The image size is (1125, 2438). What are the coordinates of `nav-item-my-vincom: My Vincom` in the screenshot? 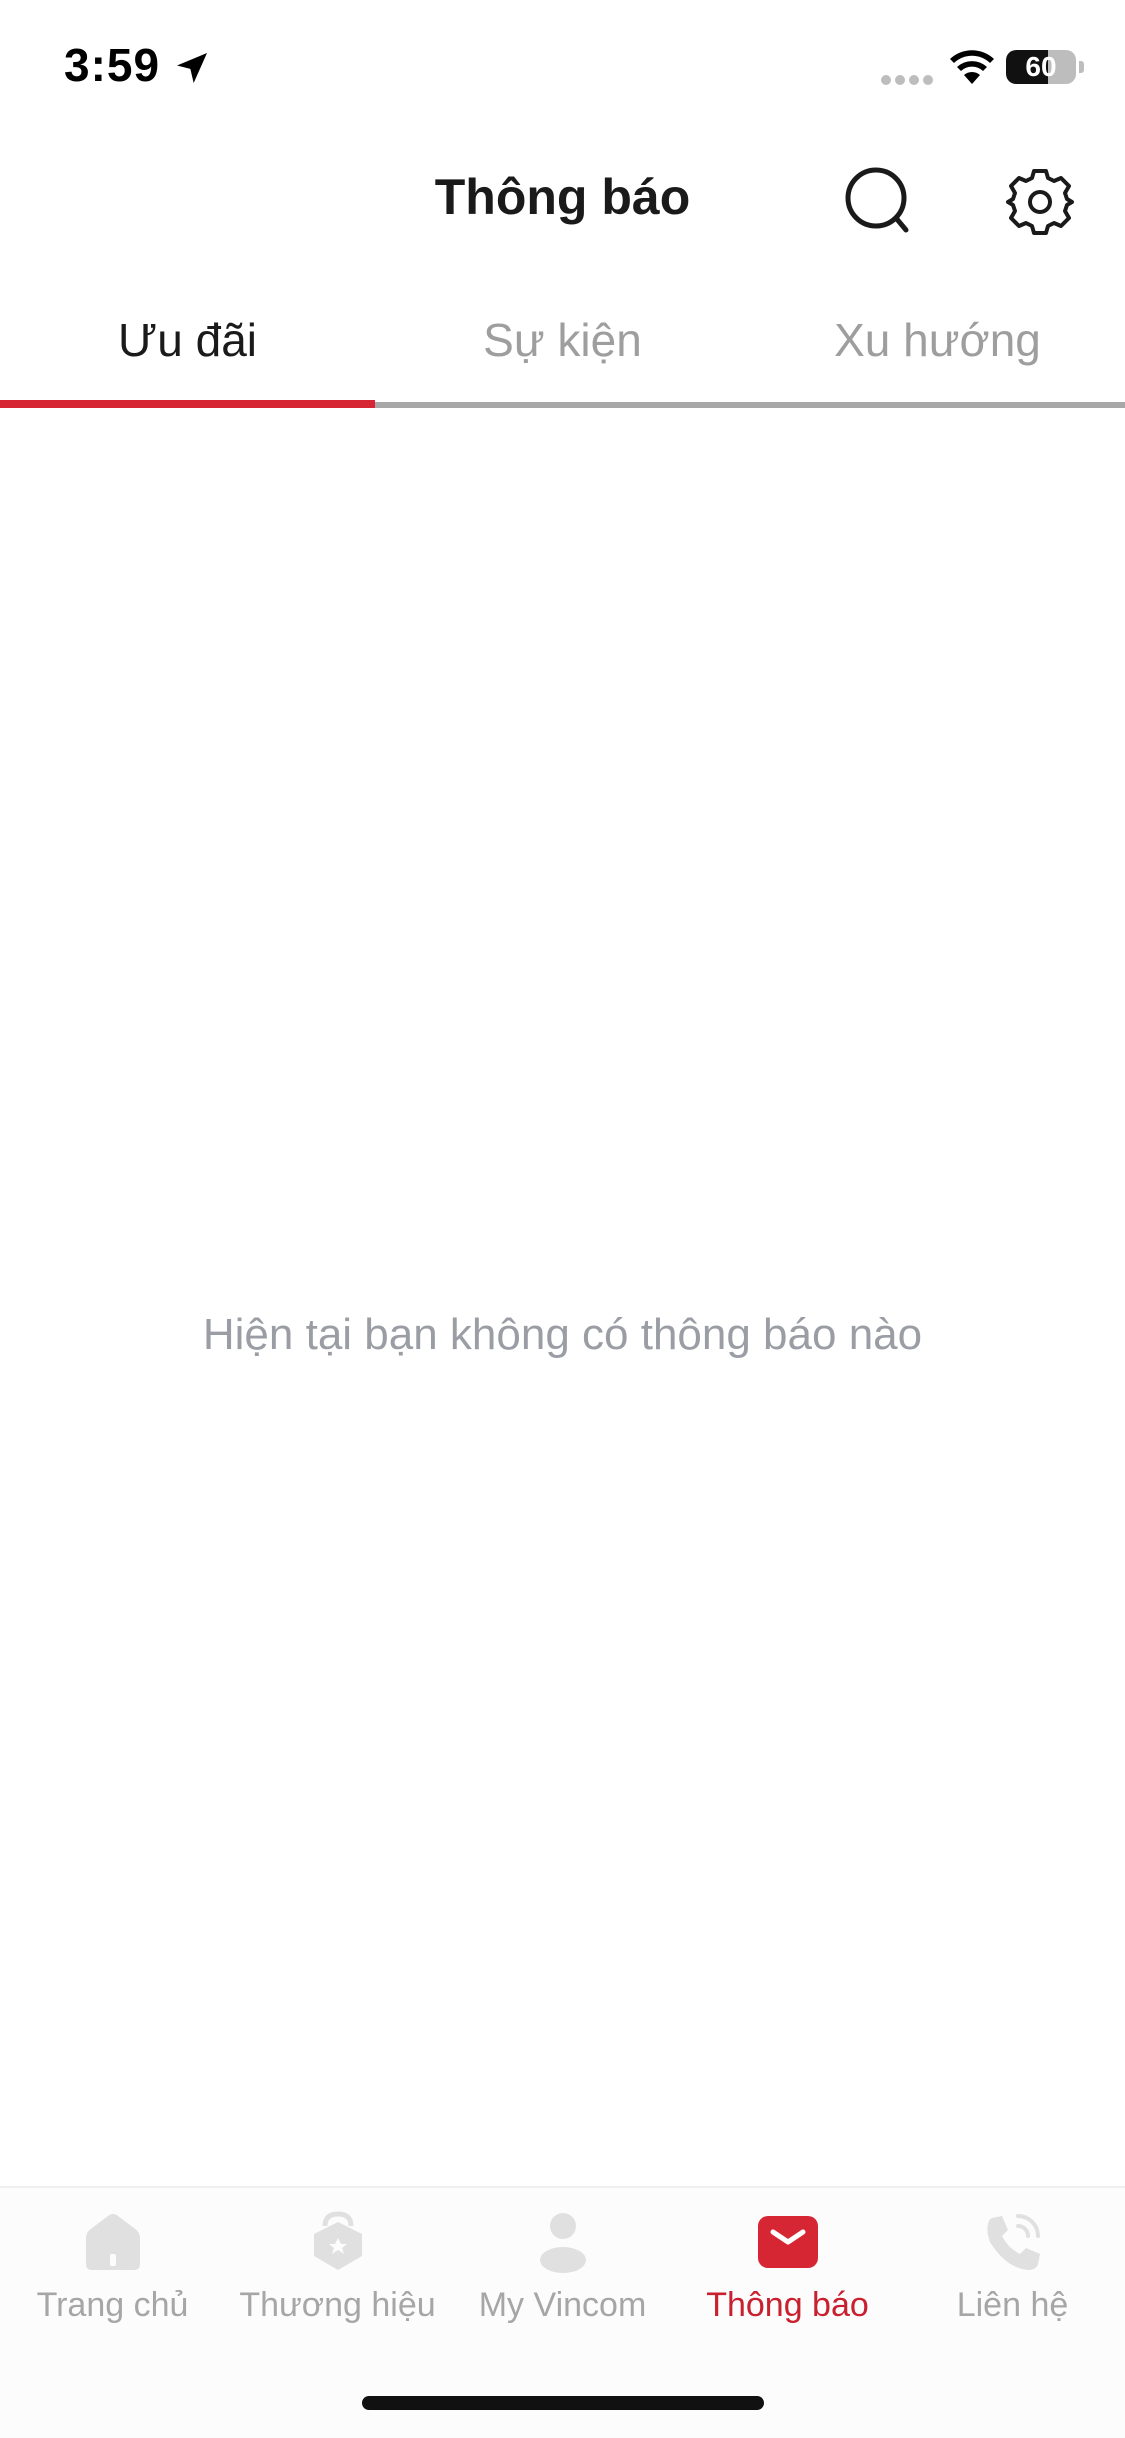 It's located at (562, 2258).